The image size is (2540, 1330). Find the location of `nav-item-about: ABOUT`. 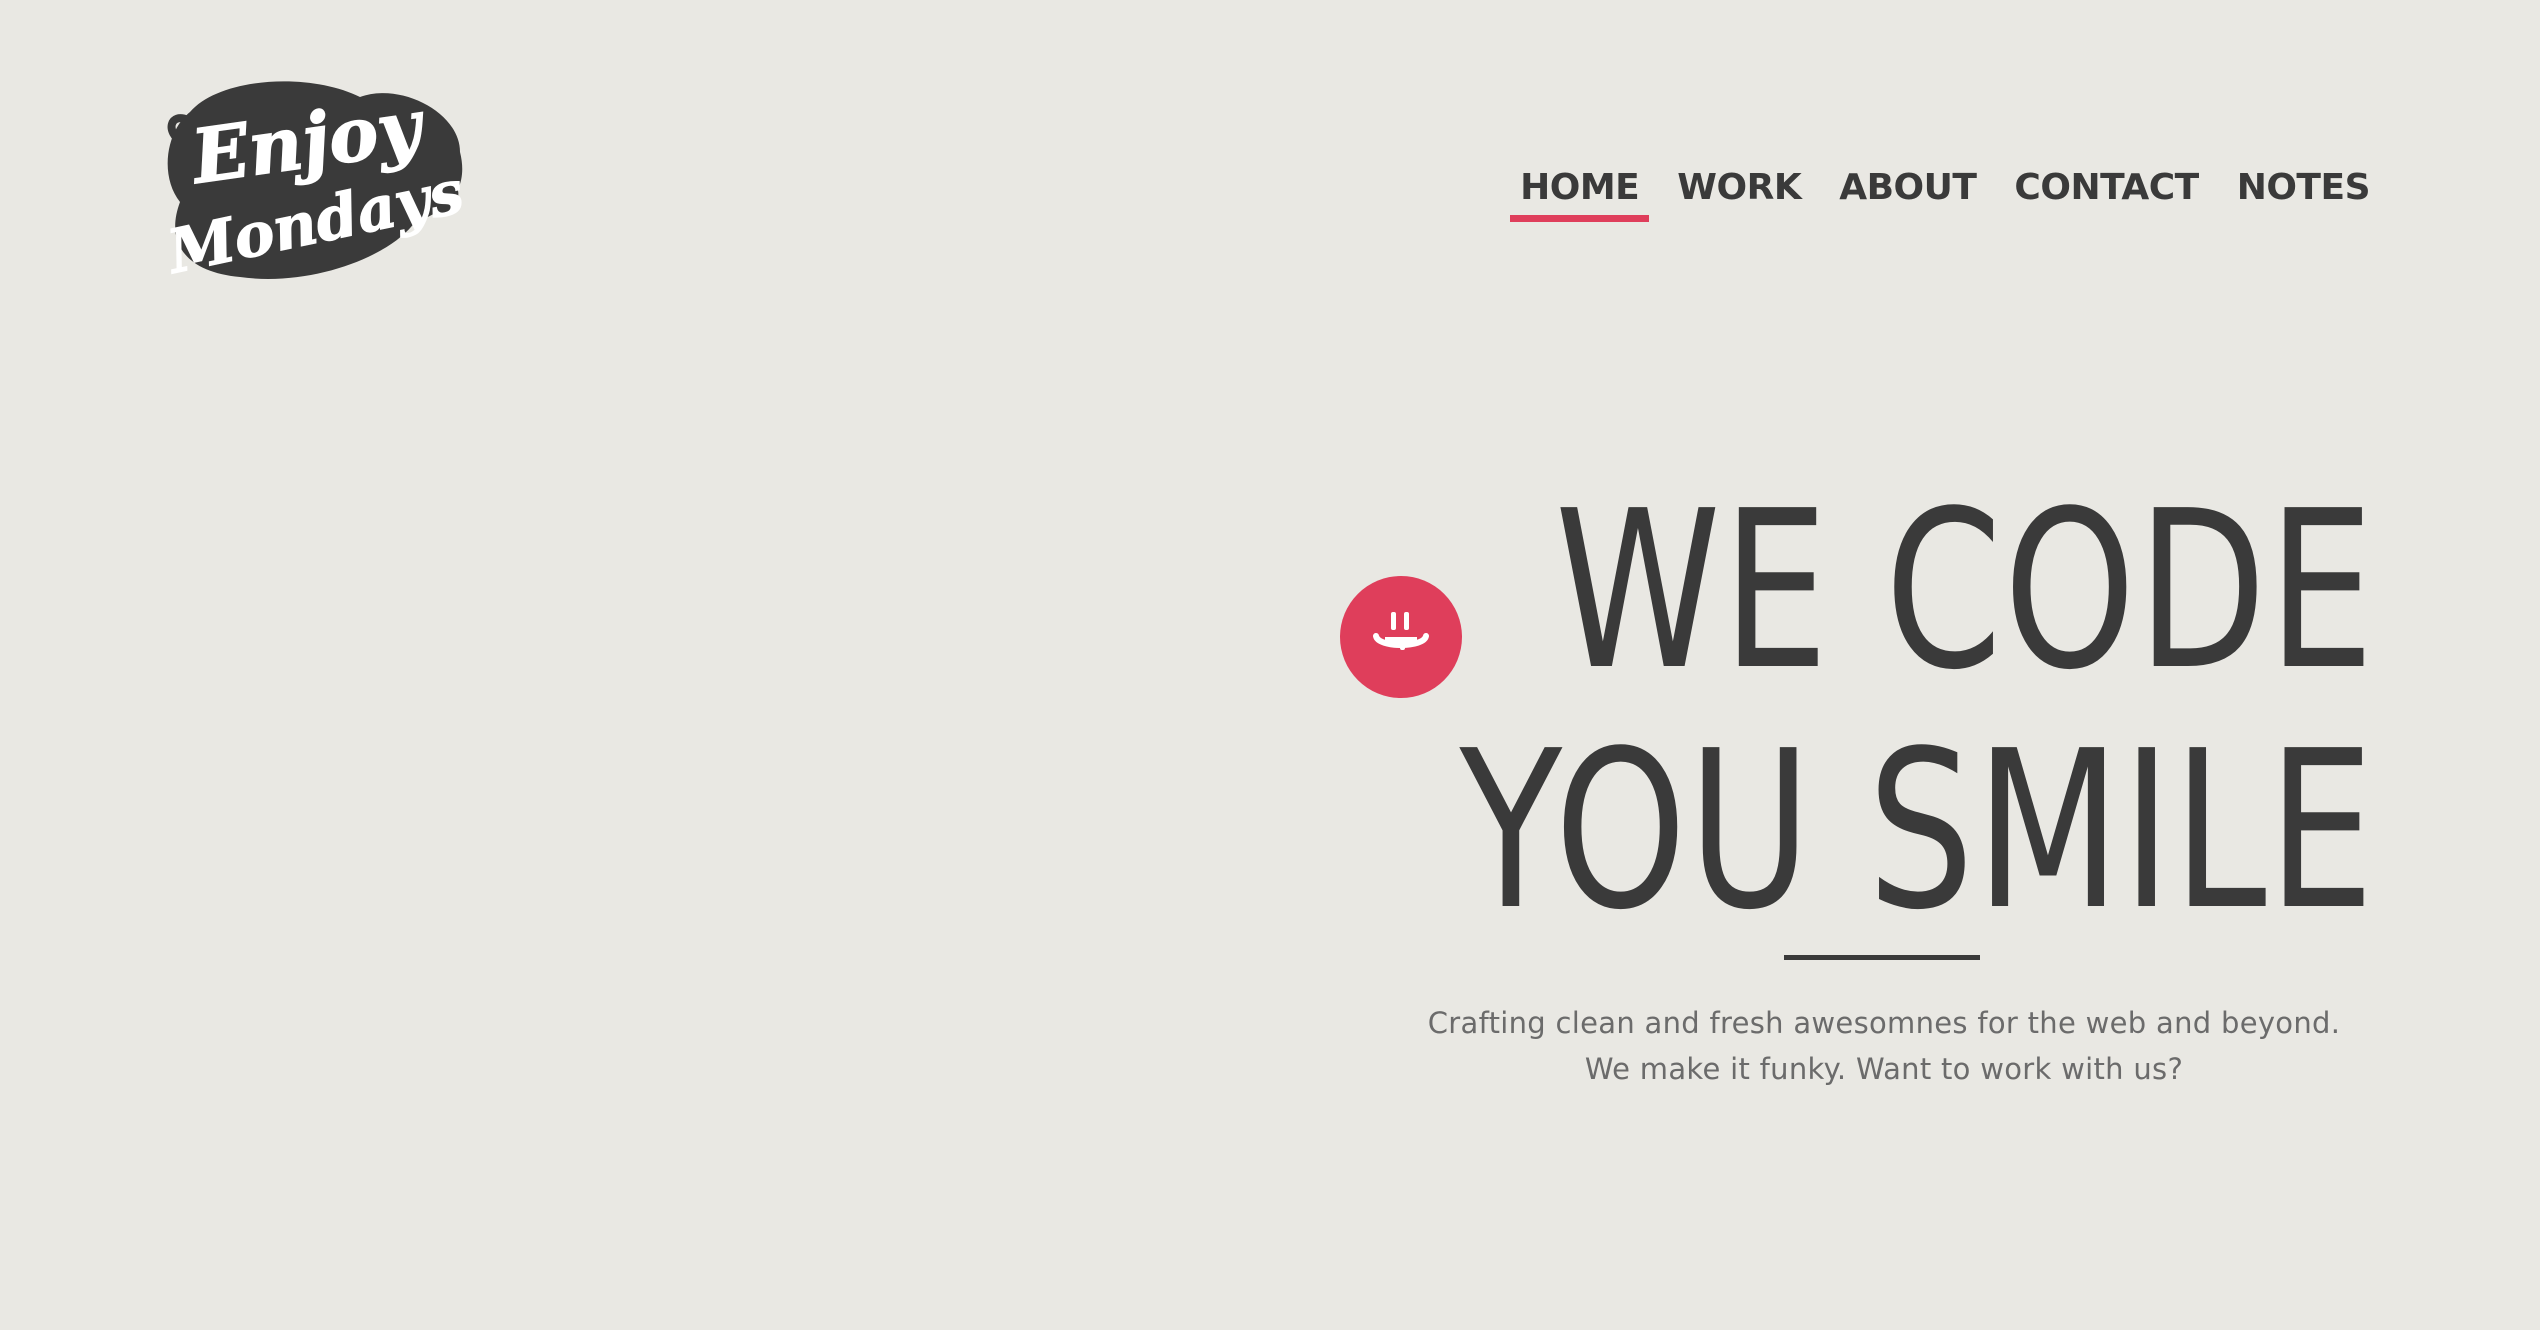

nav-item-about: ABOUT is located at coordinates (1907, 188).